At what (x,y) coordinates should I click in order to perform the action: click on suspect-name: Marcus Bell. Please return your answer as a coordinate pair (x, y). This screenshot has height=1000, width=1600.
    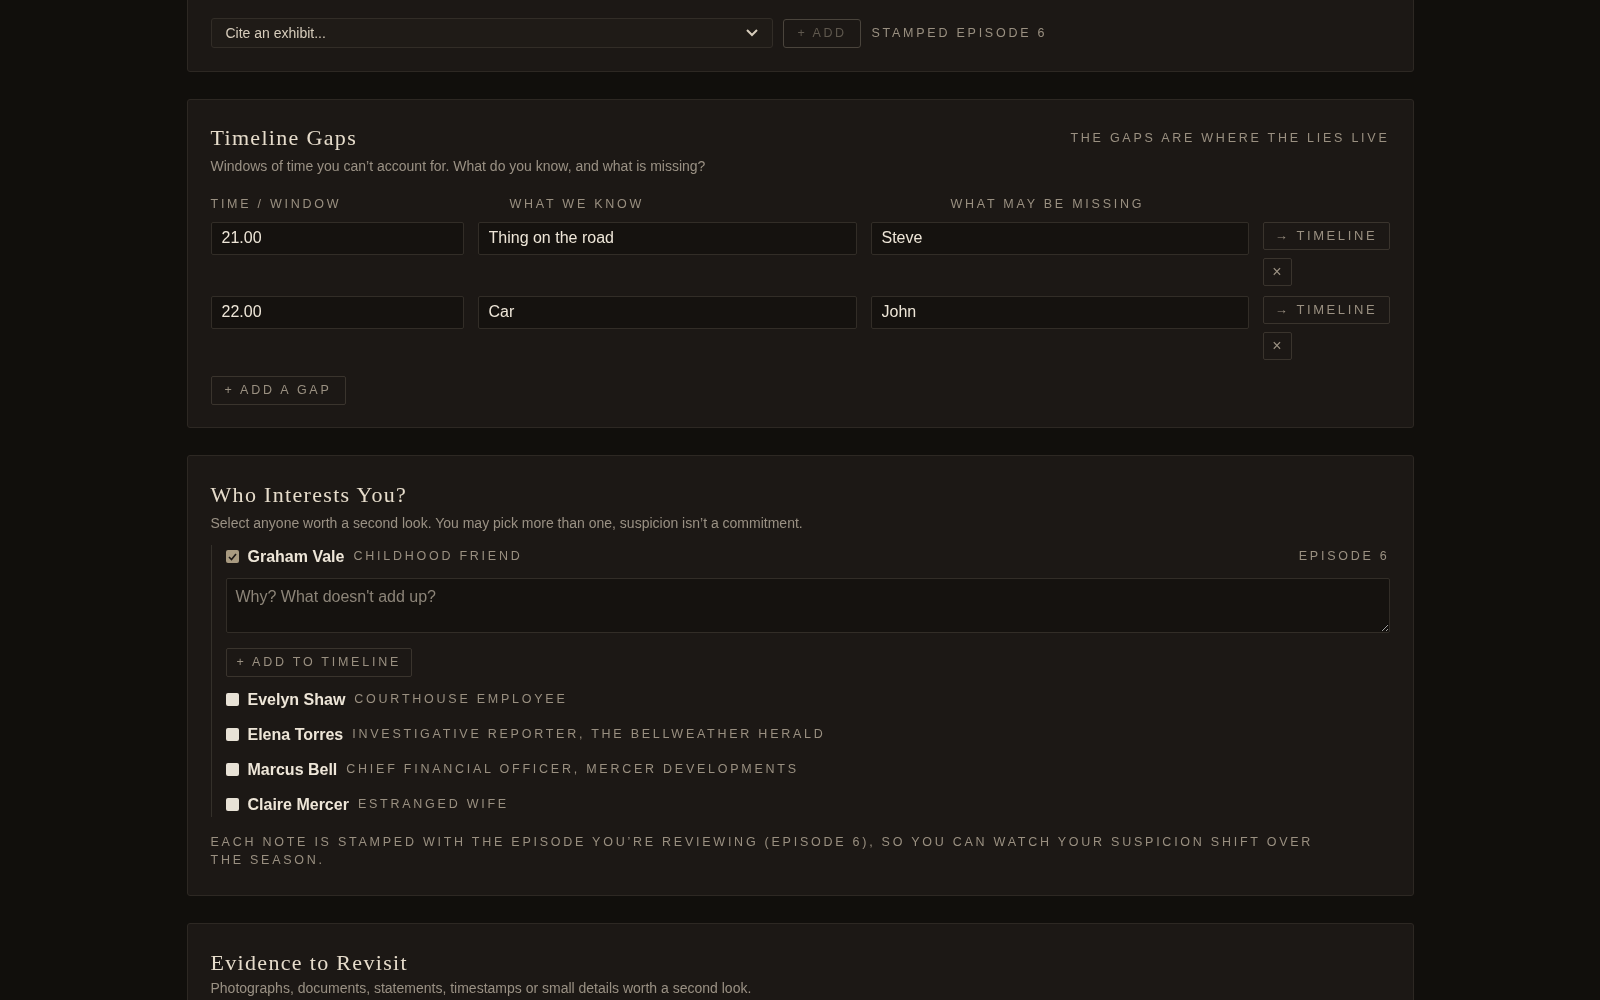
    Looking at the image, I should click on (292, 769).